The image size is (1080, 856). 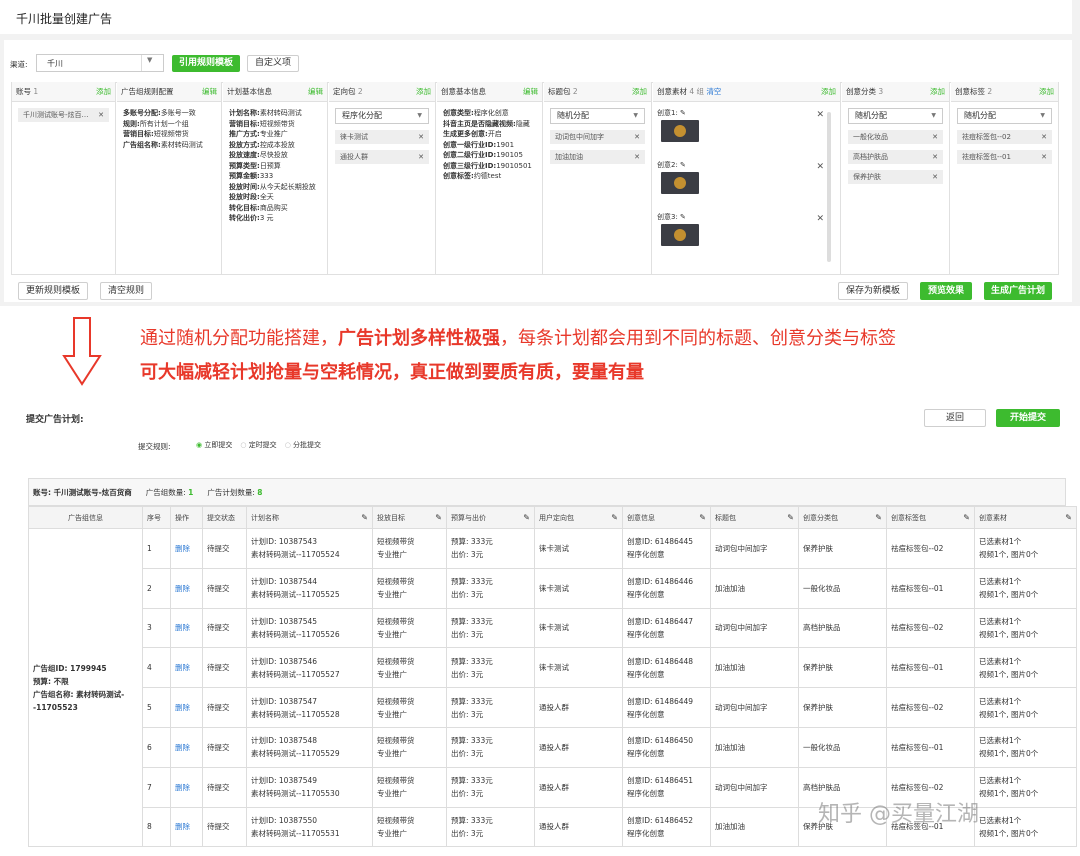 What do you see at coordinates (666, 827) in the screenshot?
I see `creative-cell: 创意ID: 61486452 程序化创意` at bounding box center [666, 827].